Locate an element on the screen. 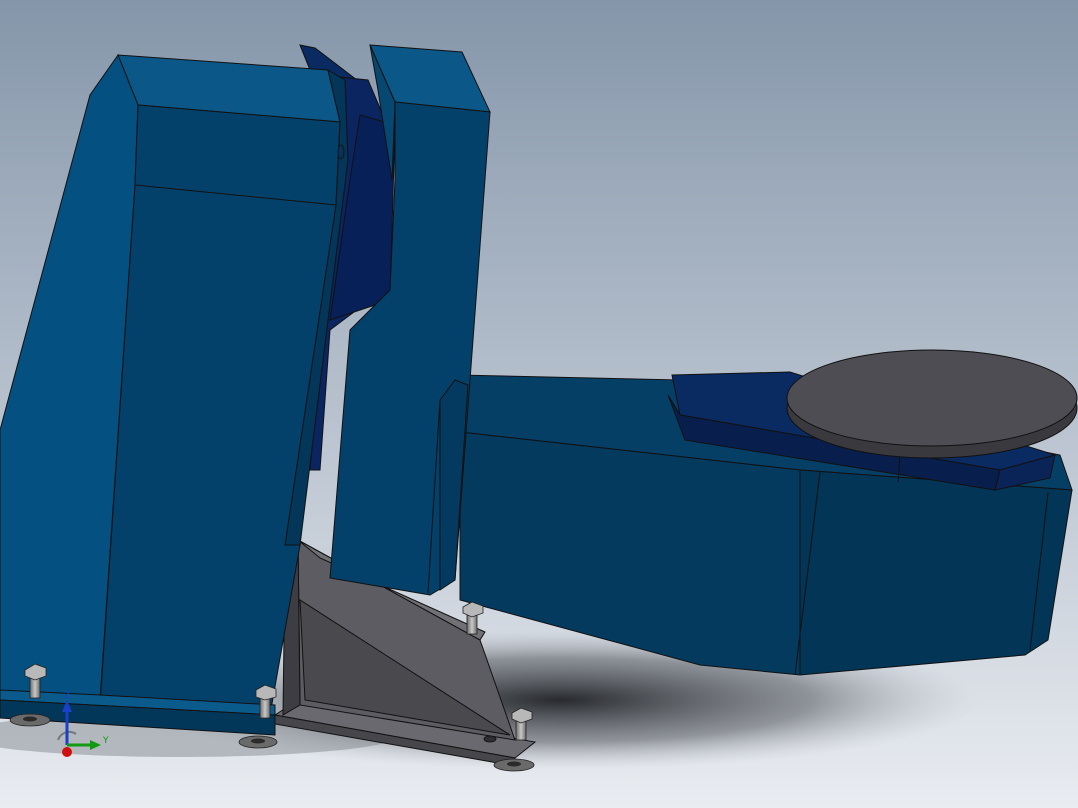 This screenshot has height=808, width=1078. base-plate-hole is located at coordinates (490, 739).